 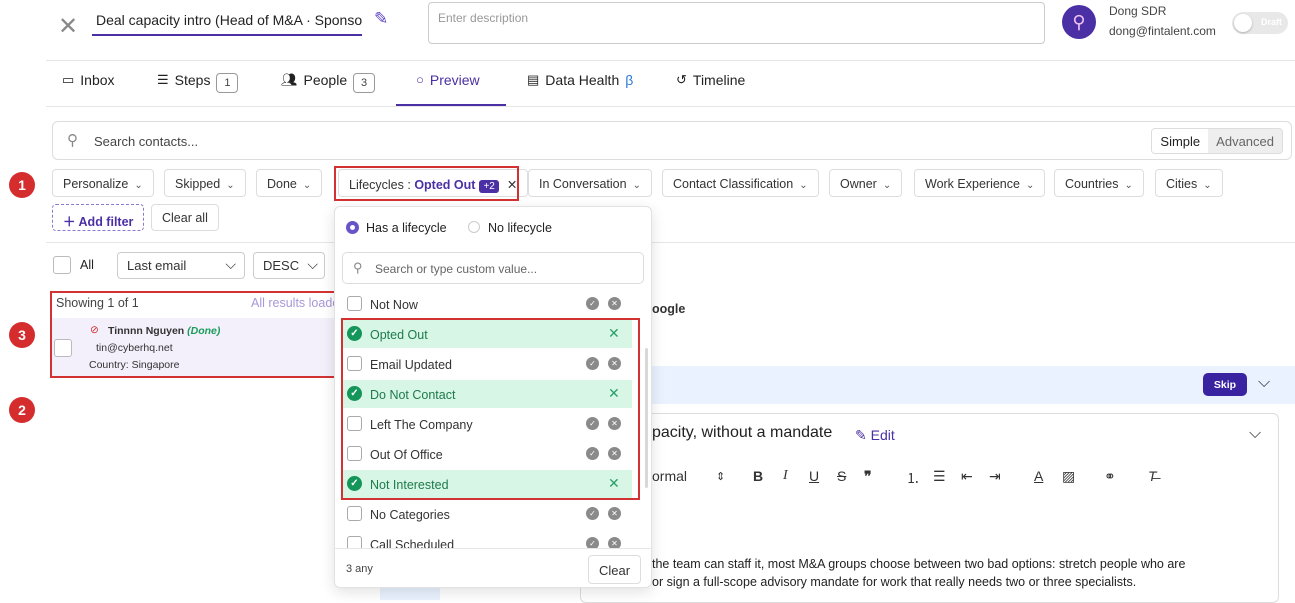 What do you see at coordinates (68, 79) in the screenshot?
I see `inbox-icon: ▭` at bounding box center [68, 79].